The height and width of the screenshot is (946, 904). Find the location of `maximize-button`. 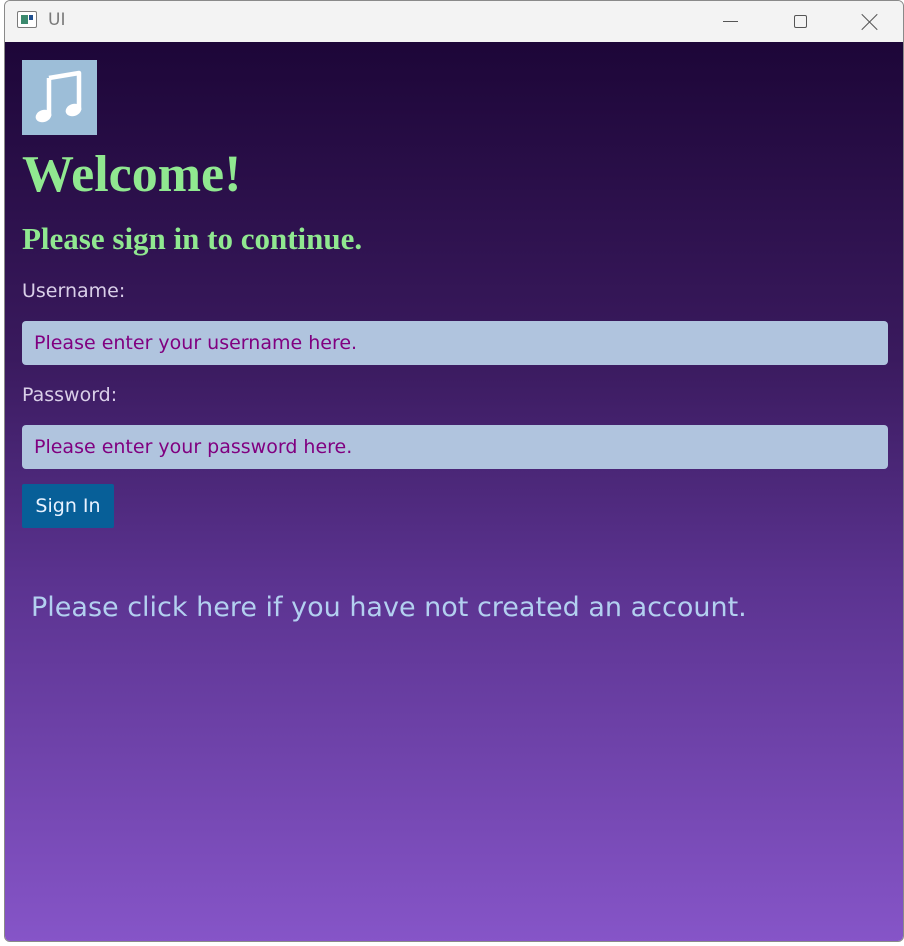

maximize-button is located at coordinates (800, 21).